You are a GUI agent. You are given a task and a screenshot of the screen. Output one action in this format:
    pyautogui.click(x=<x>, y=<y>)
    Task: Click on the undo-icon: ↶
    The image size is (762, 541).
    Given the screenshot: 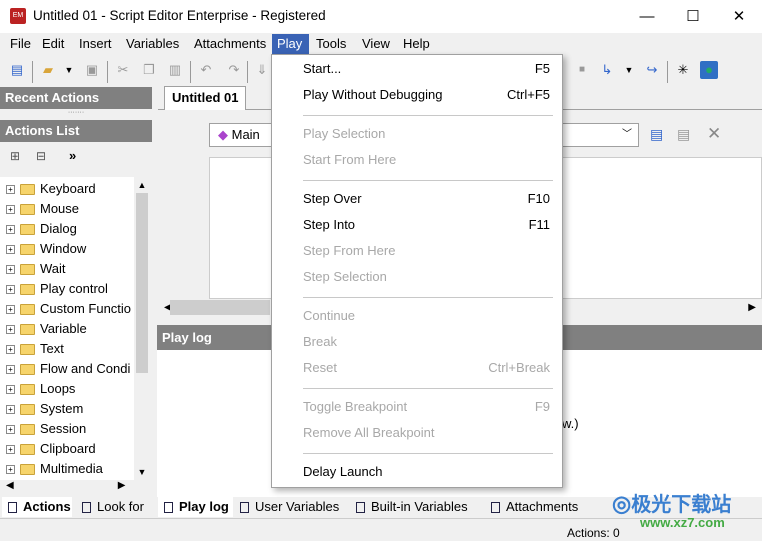 What is the action you would take?
    pyautogui.click(x=206, y=70)
    